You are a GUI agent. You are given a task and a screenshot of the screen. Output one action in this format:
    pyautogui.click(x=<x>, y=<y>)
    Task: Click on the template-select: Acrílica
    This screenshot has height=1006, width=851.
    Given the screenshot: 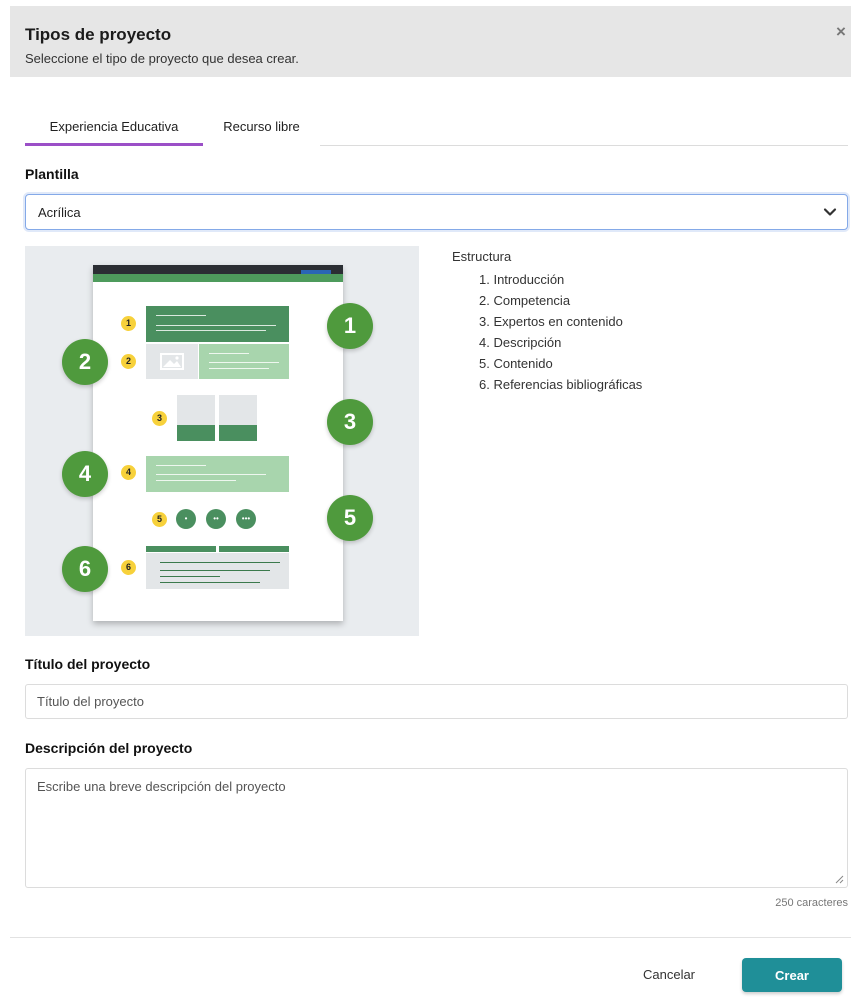 What is the action you would take?
    pyautogui.click(x=436, y=212)
    